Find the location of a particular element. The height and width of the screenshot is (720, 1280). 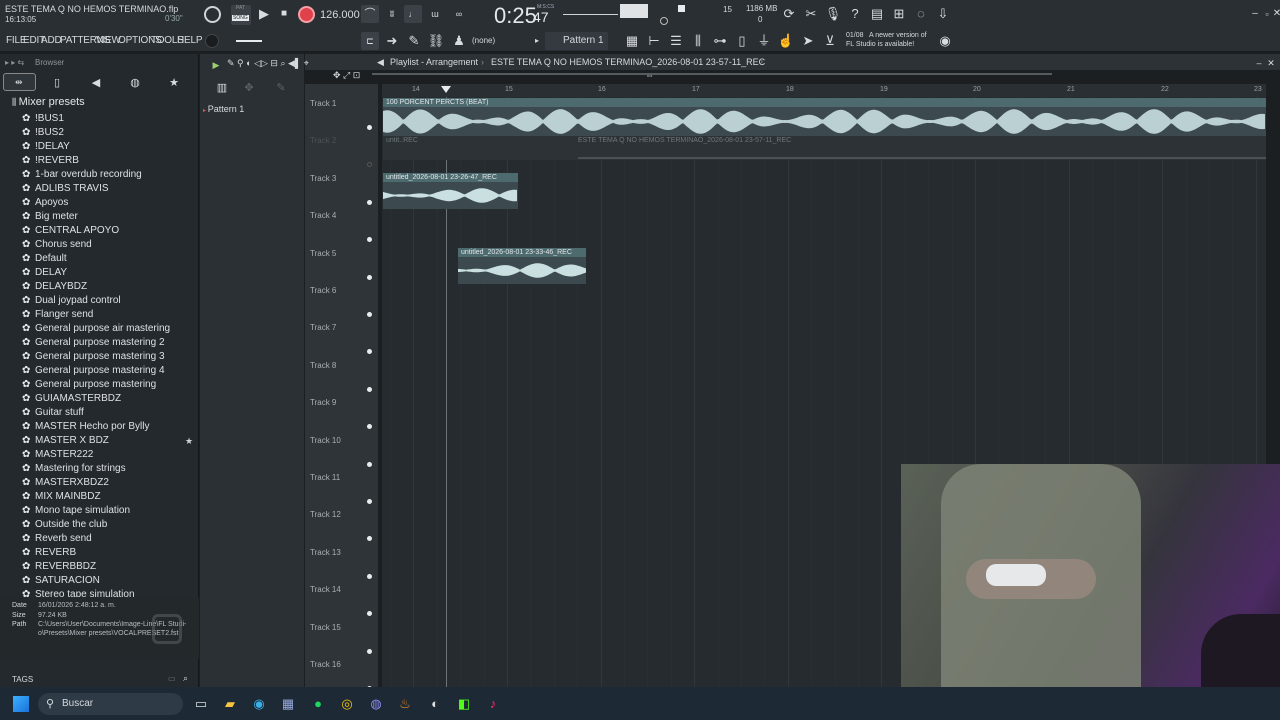

update-text-2: FL Studio is available! is located at coordinates (880, 44).